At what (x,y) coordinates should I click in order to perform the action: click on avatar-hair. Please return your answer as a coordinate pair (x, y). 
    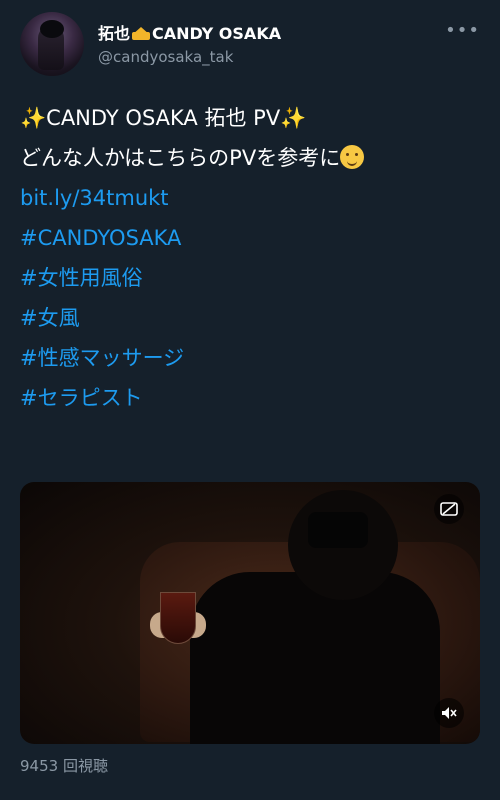
    Looking at the image, I should click on (52, 29).